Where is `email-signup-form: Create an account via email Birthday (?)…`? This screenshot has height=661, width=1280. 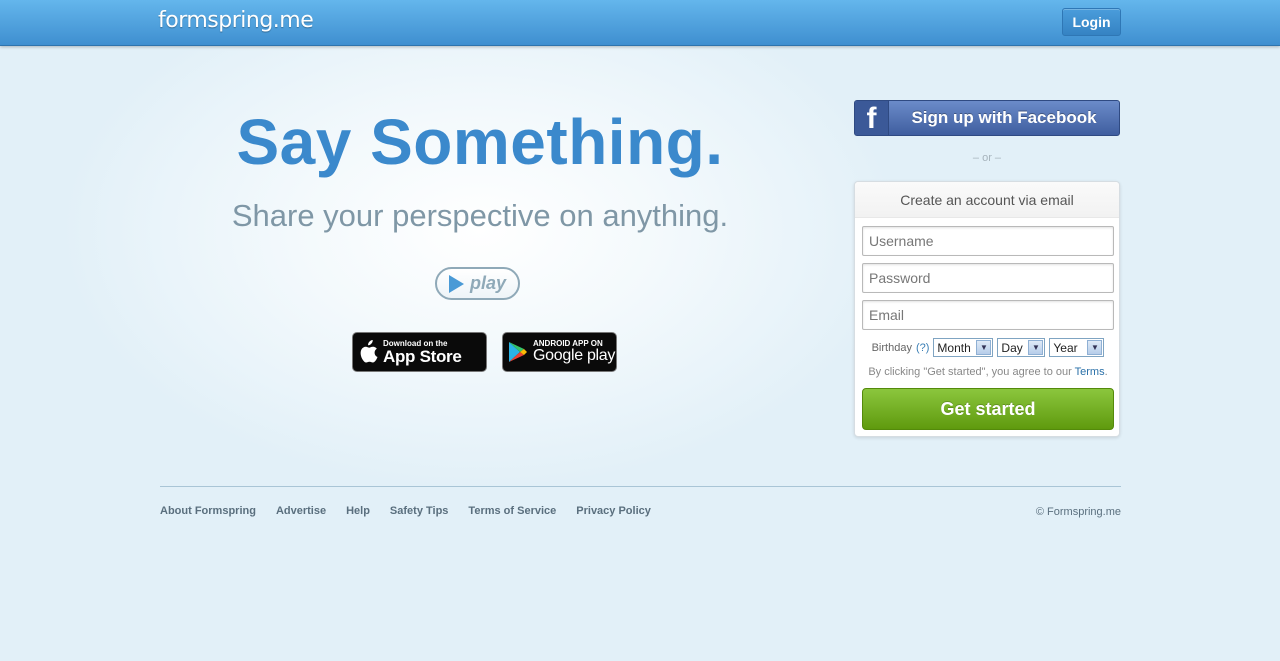 email-signup-form: Create an account via email Birthday (?)… is located at coordinates (987, 309).